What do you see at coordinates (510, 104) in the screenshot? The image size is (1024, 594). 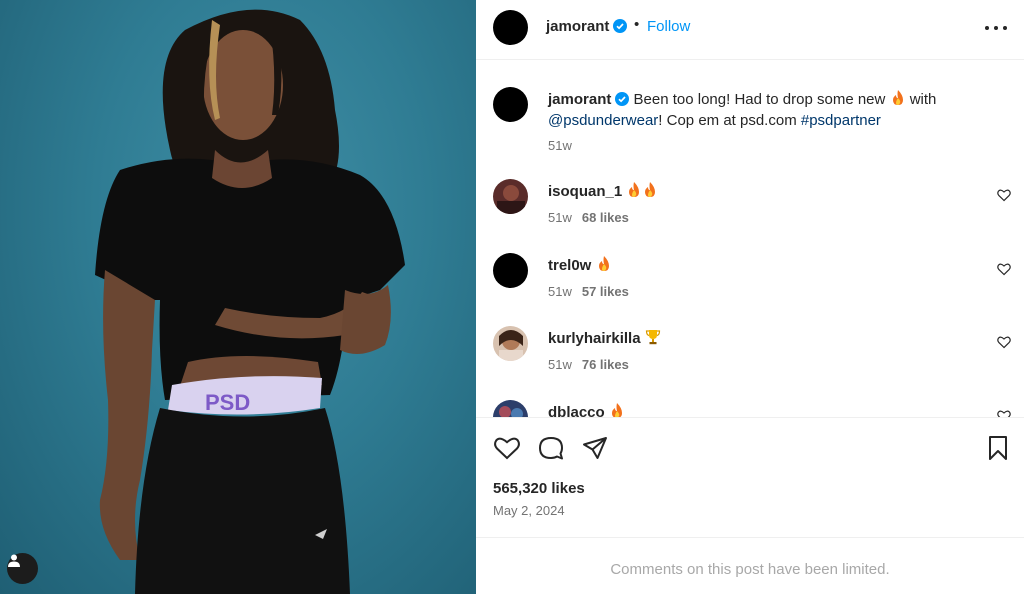 I see `caption-author-avatar` at bounding box center [510, 104].